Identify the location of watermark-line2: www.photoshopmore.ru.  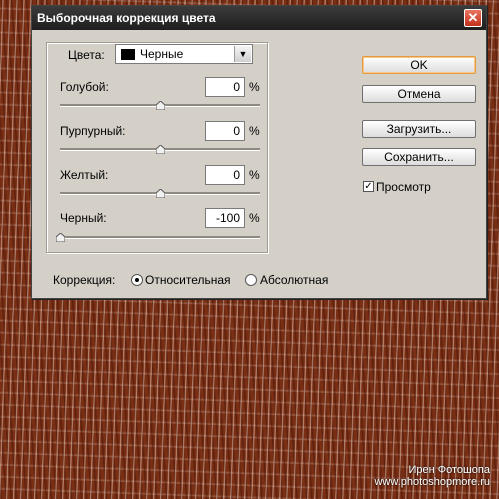
(432, 482).